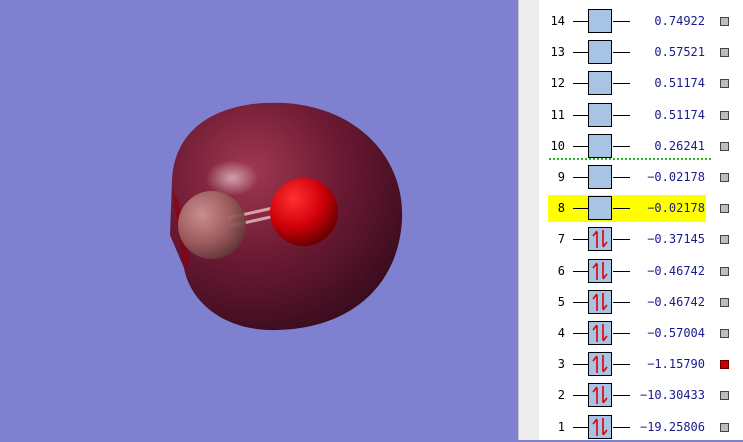 This screenshot has width=743, height=442. What do you see at coordinates (679, 21) in the screenshot?
I see `orbital-energy: 0.74922` at bounding box center [679, 21].